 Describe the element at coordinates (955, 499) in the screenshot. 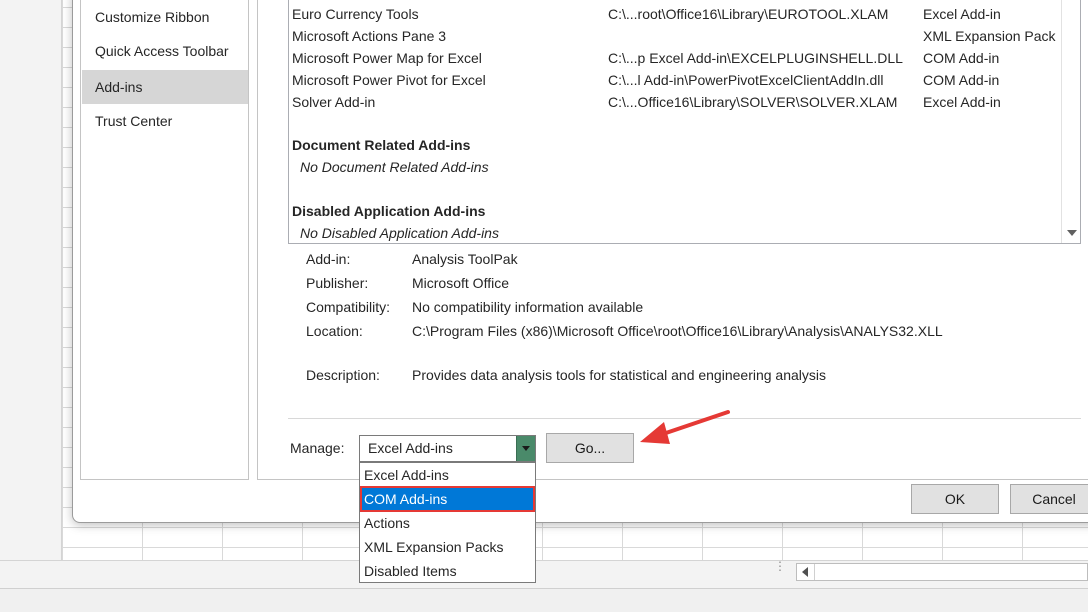

I see `ok-button: OK` at that location.